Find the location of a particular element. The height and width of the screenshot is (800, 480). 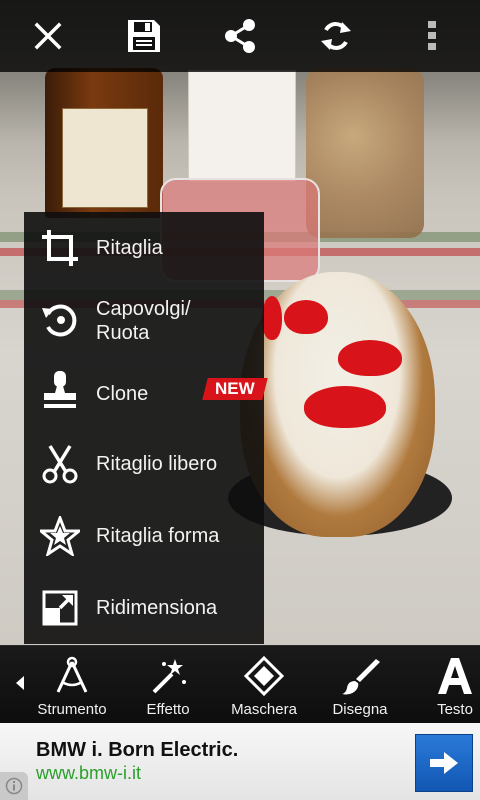

refresh-button is located at coordinates (336, 36).